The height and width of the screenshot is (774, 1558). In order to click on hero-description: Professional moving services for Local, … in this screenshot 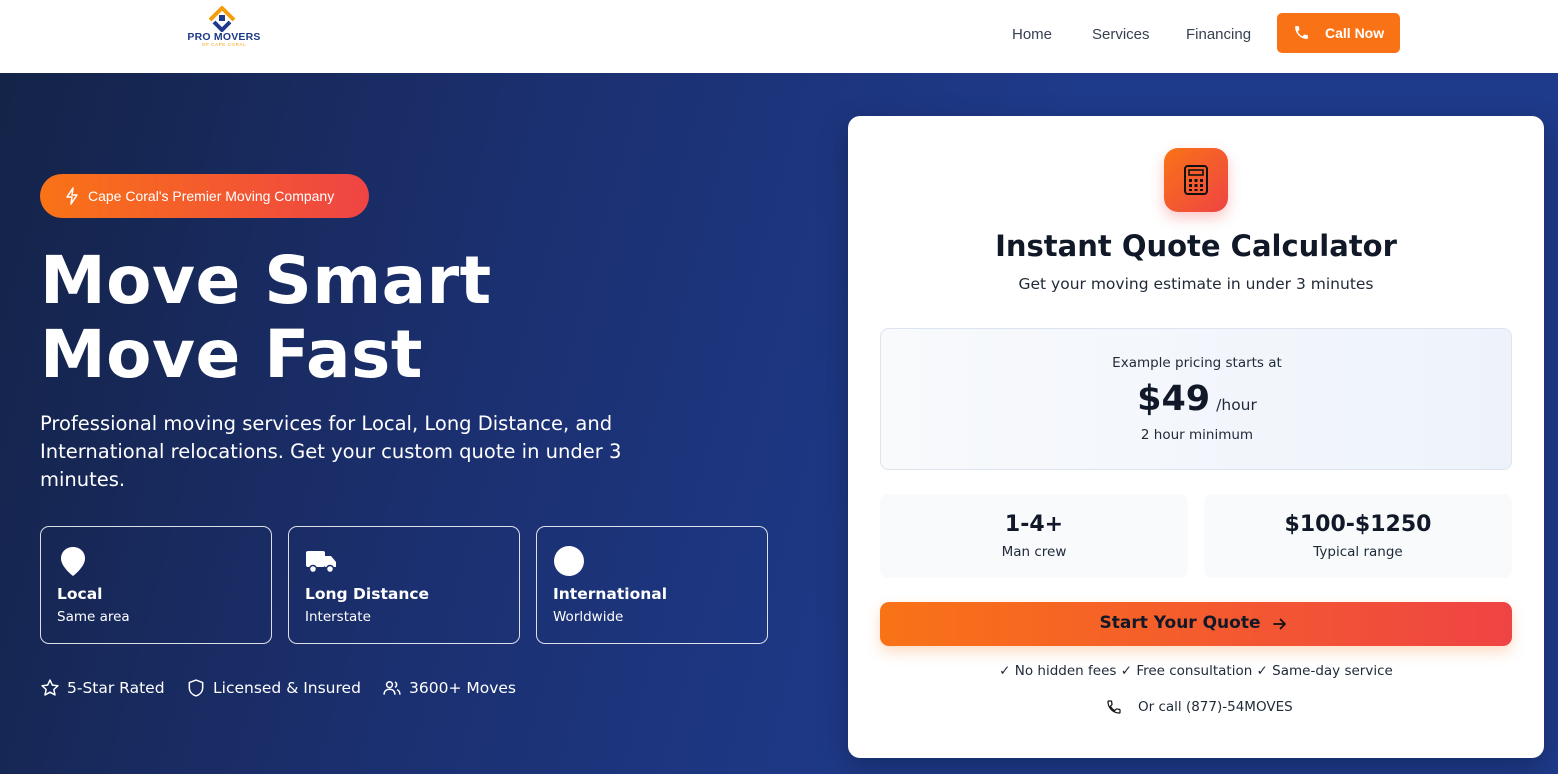, I will do `click(335, 452)`.